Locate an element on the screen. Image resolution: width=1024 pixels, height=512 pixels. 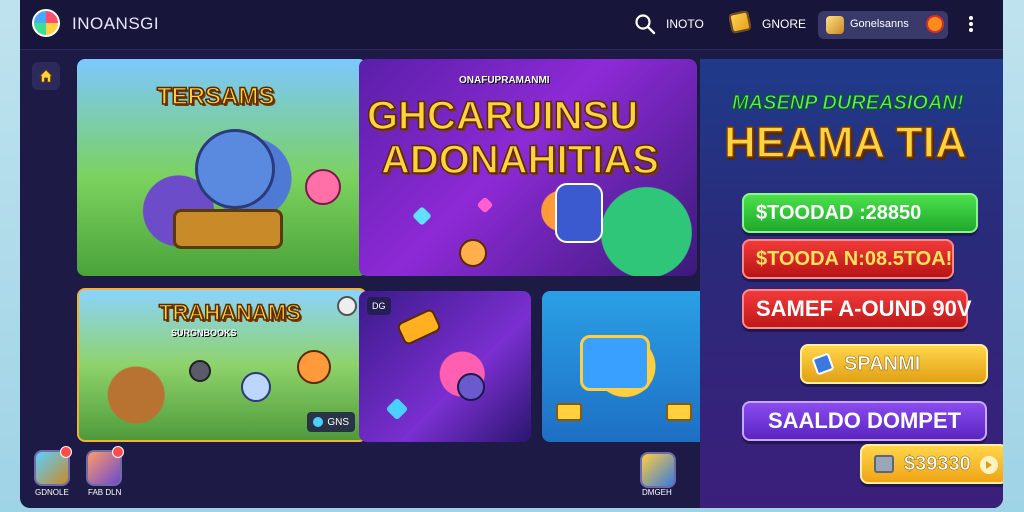
promo-bar-green: $TOODAD :28850 is located at coordinates (860, 213).